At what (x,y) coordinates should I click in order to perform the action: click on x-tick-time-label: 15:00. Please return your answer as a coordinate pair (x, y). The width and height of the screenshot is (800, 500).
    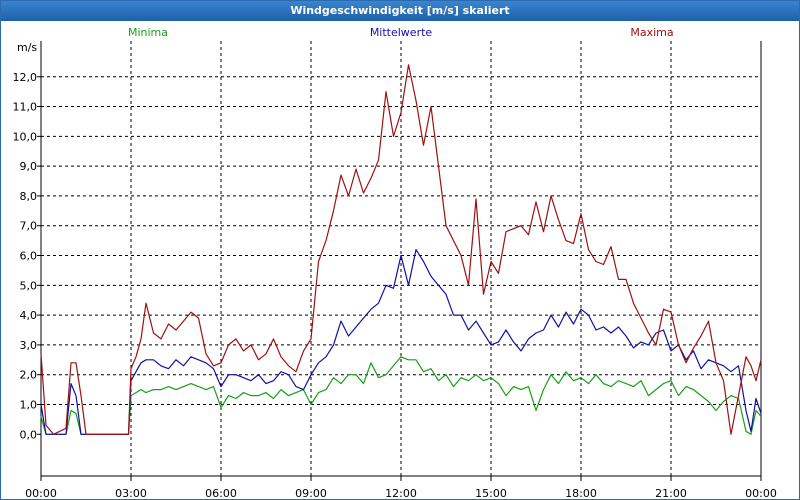
    Looking at the image, I should click on (491, 493).